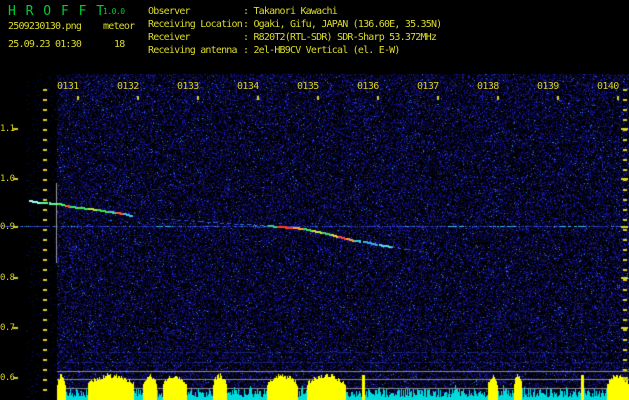 The image size is (629, 400). What do you see at coordinates (608, 86) in the screenshot?
I see `x-axis-label: 0140` at bounding box center [608, 86].